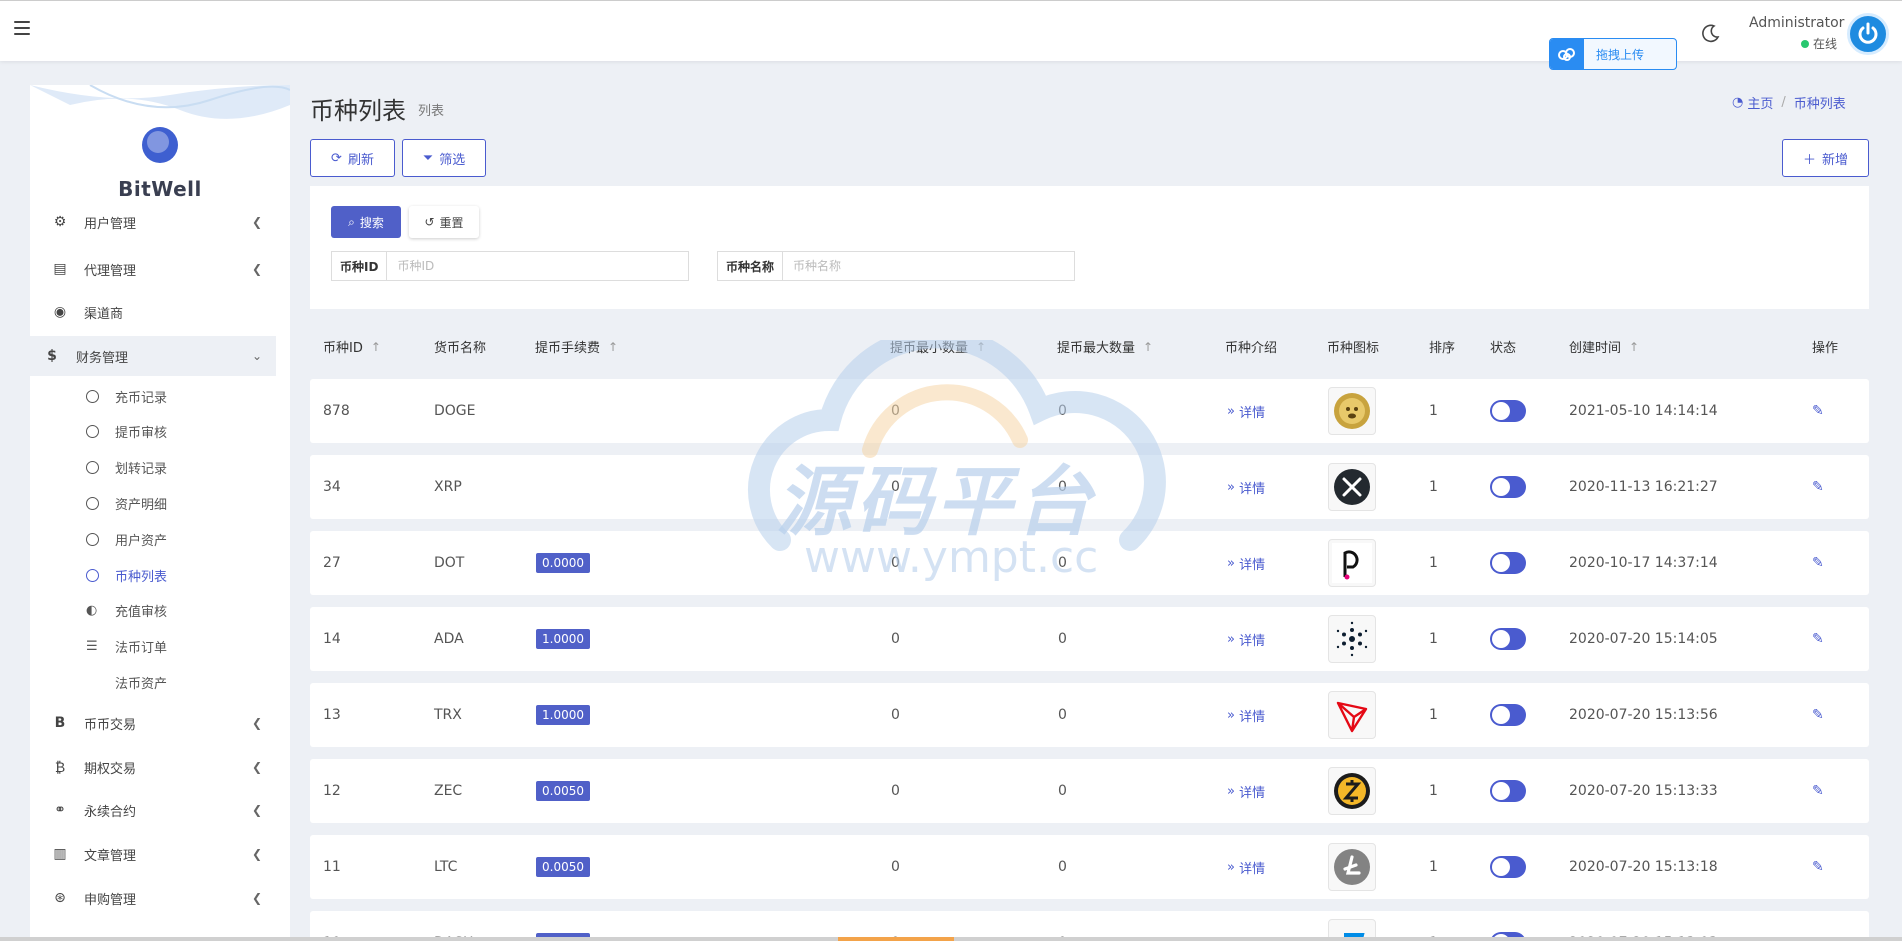  What do you see at coordinates (141, 398) in the screenshot?
I see `subitem-label: 充币记录` at bounding box center [141, 398].